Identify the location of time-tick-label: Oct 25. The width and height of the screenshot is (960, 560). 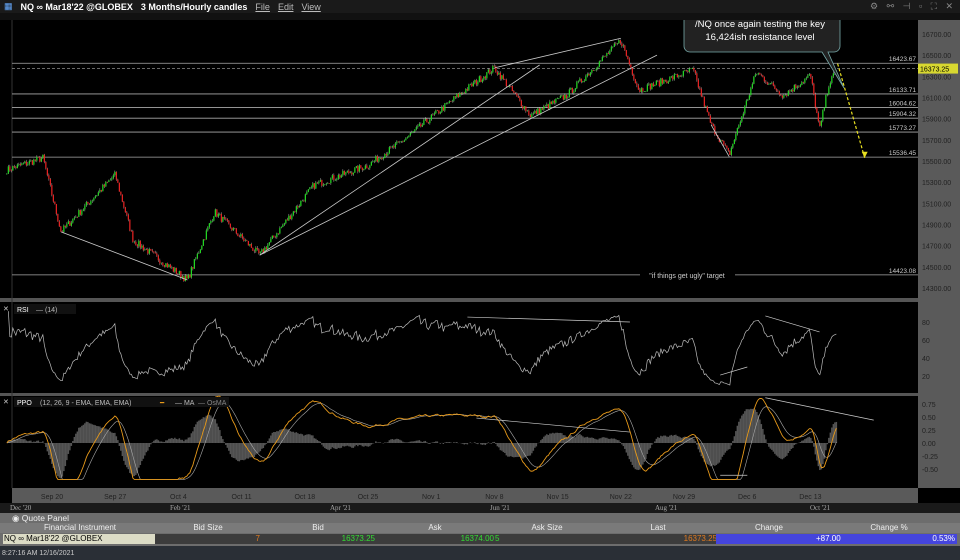
(368, 497).